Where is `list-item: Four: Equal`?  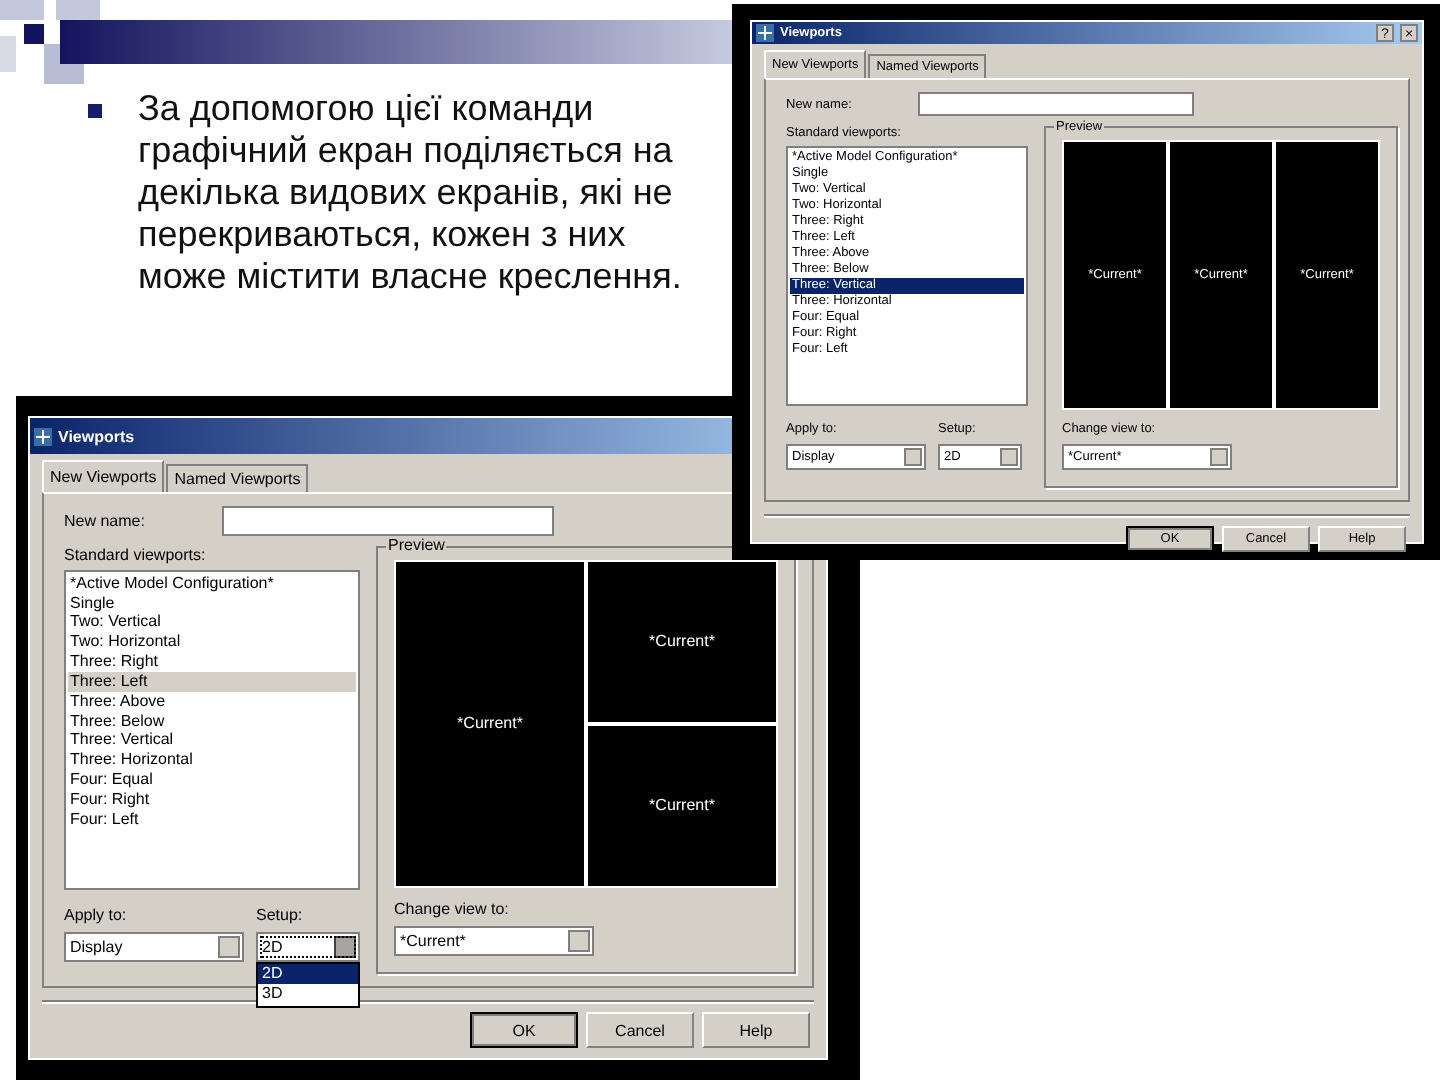 list-item: Four: Equal is located at coordinates (212, 780).